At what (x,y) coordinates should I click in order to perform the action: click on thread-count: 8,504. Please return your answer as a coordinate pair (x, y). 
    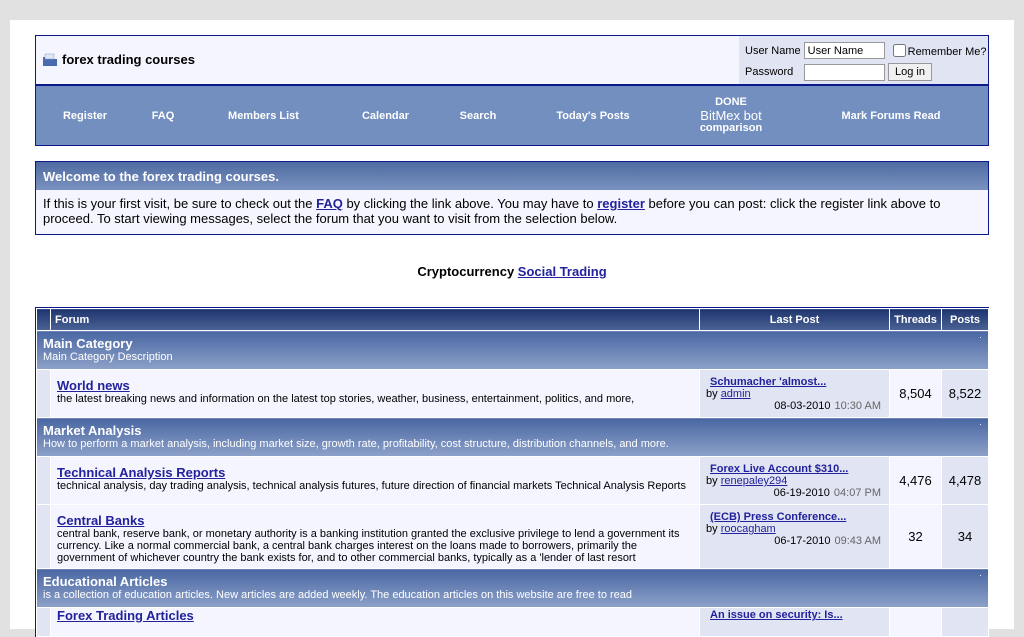
    Looking at the image, I should click on (915, 393).